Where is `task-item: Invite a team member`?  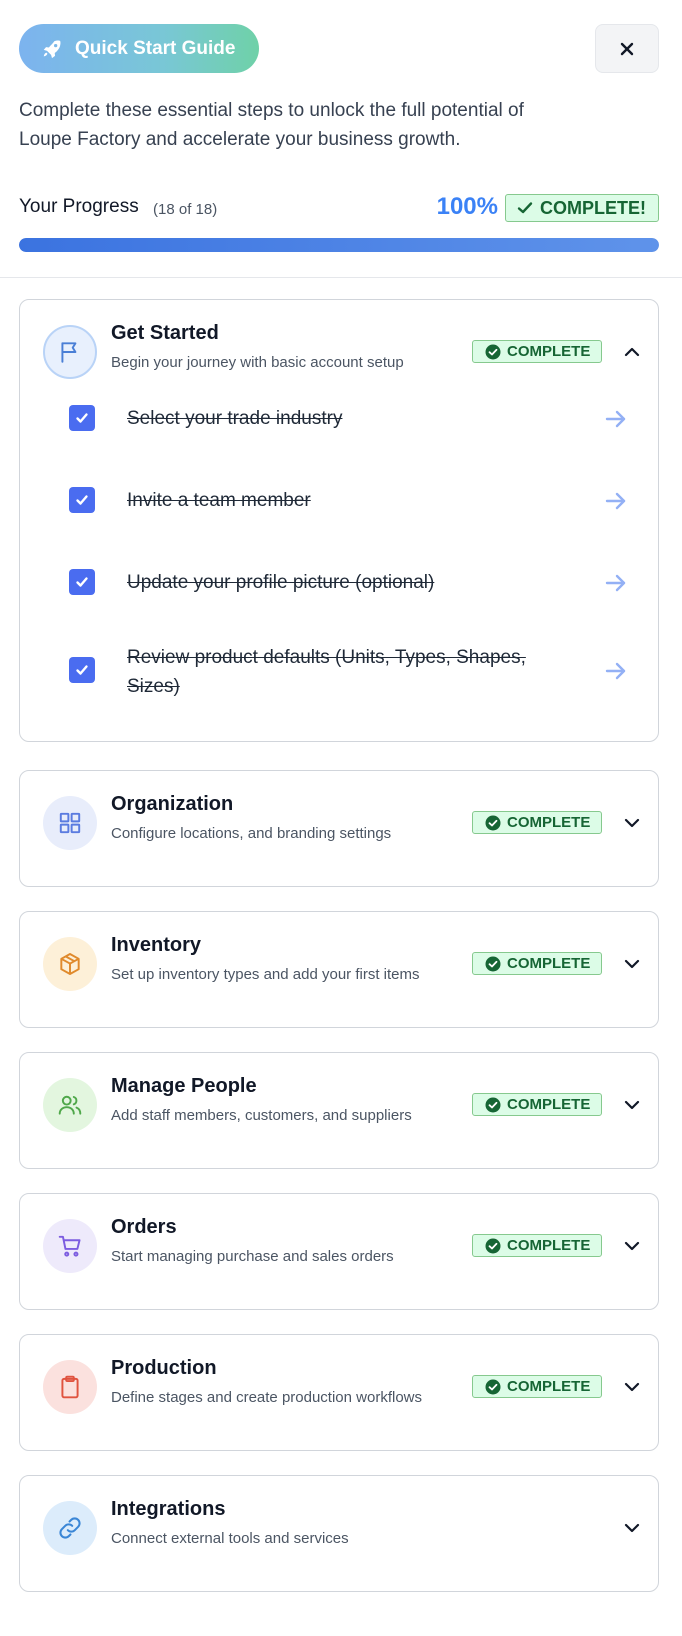 task-item: Invite a team member is located at coordinates (354, 503).